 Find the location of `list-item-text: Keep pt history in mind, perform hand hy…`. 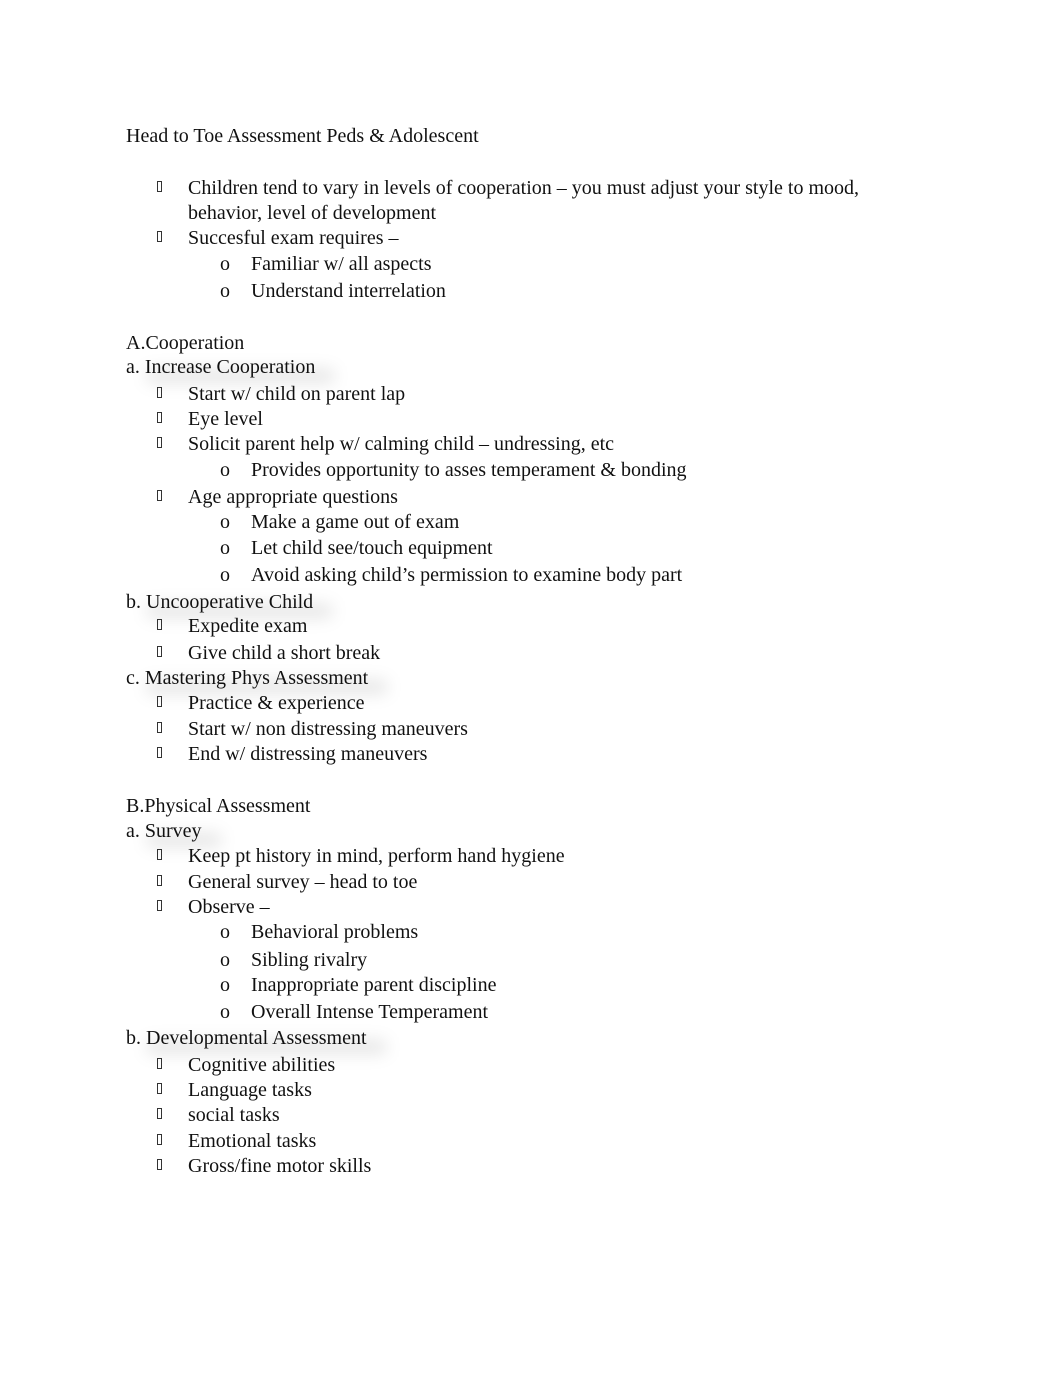

list-item-text: Keep pt history in mind, perform hand hy… is located at coordinates (376, 856).